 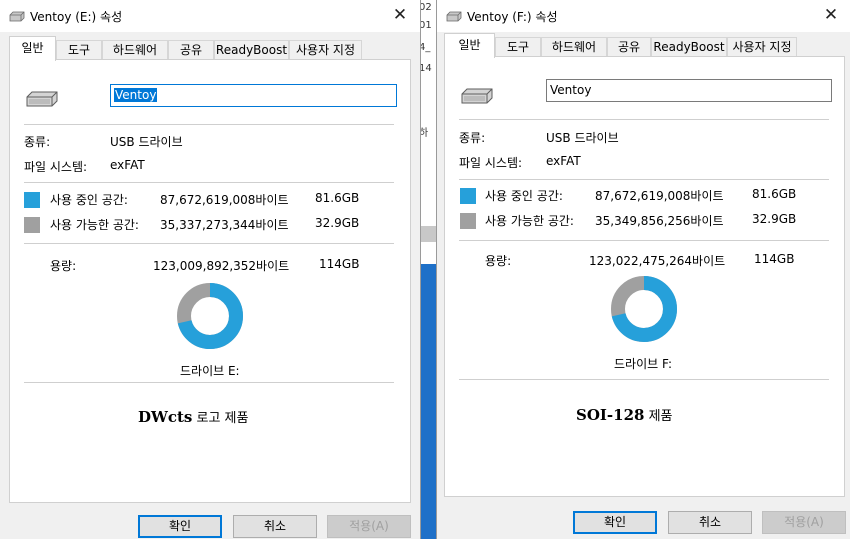 I want to click on product-name: DWcts 로고 제품, so click(x=193, y=416).